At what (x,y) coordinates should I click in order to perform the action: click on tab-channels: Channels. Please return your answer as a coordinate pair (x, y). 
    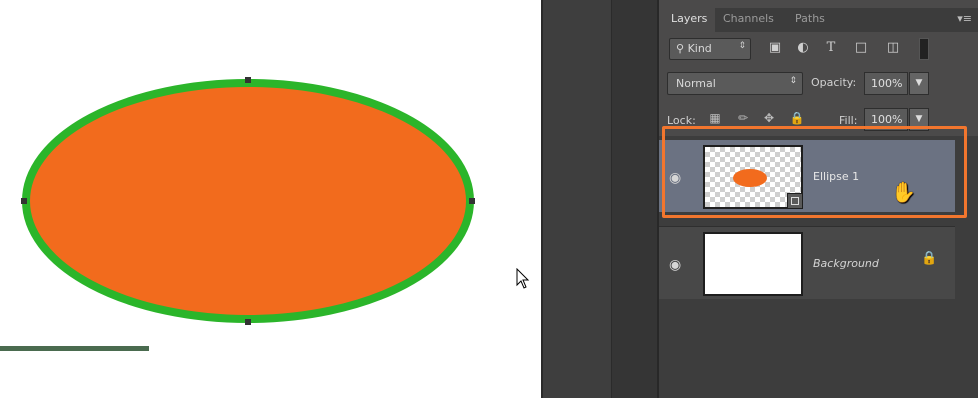
    Looking at the image, I should click on (748, 18).